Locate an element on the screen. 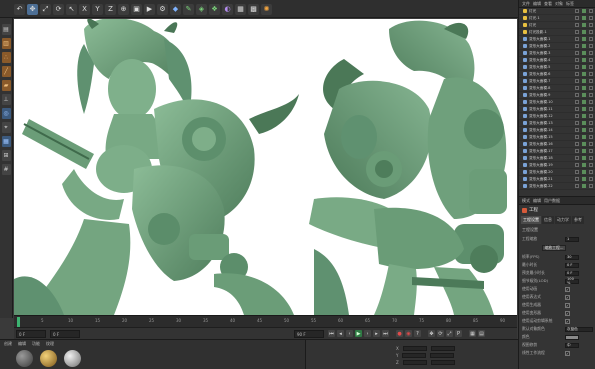 Image resolution: width=595 pixels, height=369 pixels. playhead is located at coordinates (18, 322).